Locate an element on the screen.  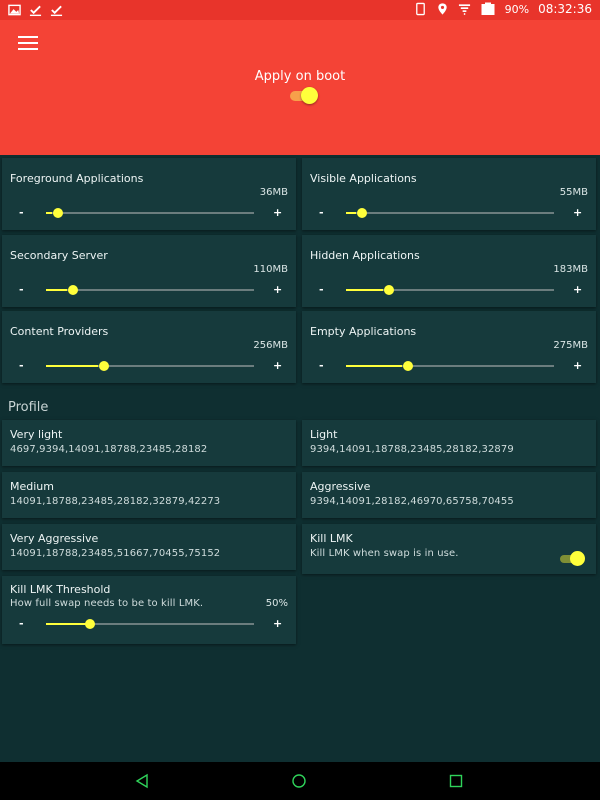
menu-icon is located at coordinates (28, 44).